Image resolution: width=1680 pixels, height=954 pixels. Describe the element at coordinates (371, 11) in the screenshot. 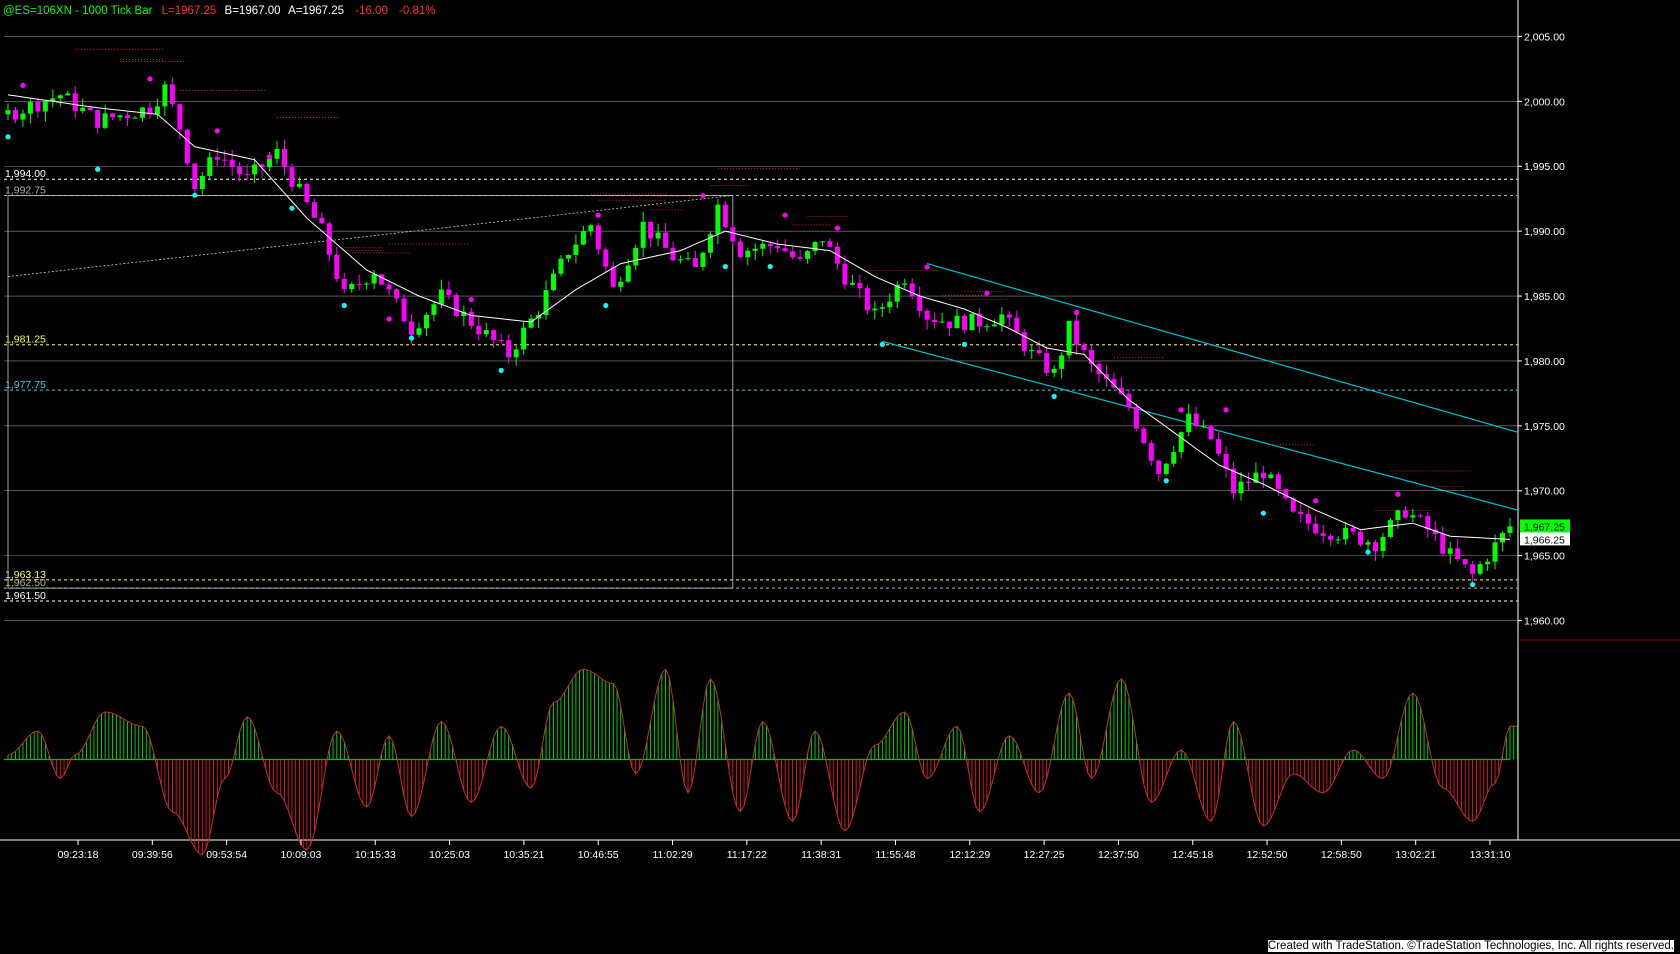

I see `header-change: -16.00` at that location.